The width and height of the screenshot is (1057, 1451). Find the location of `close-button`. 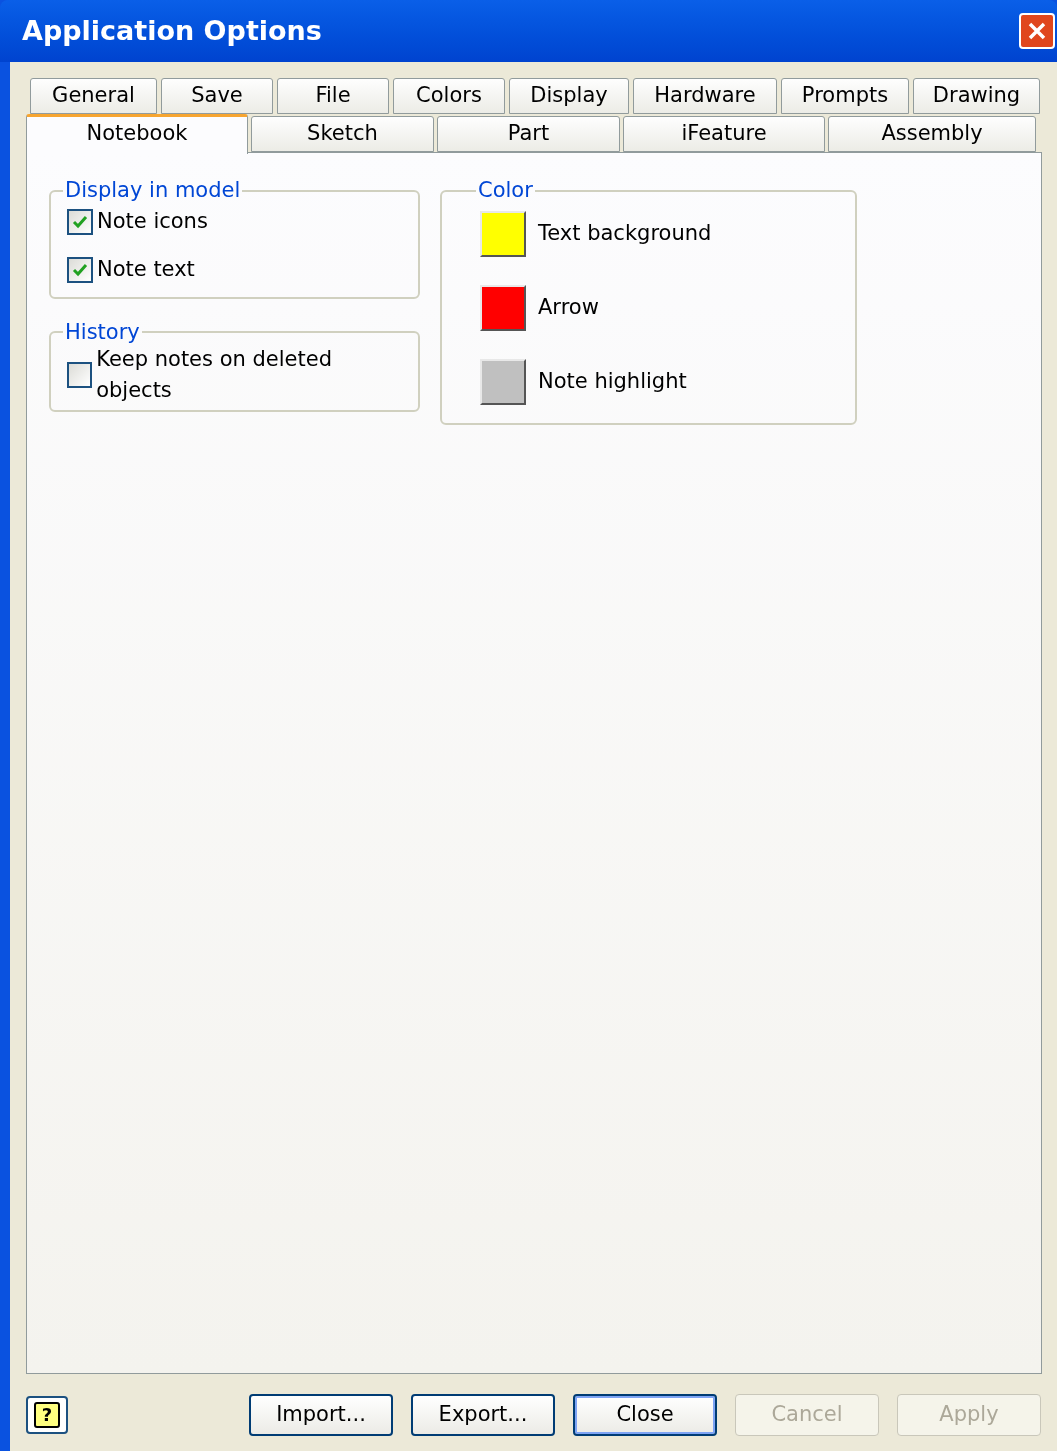

close-button is located at coordinates (1037, 31).